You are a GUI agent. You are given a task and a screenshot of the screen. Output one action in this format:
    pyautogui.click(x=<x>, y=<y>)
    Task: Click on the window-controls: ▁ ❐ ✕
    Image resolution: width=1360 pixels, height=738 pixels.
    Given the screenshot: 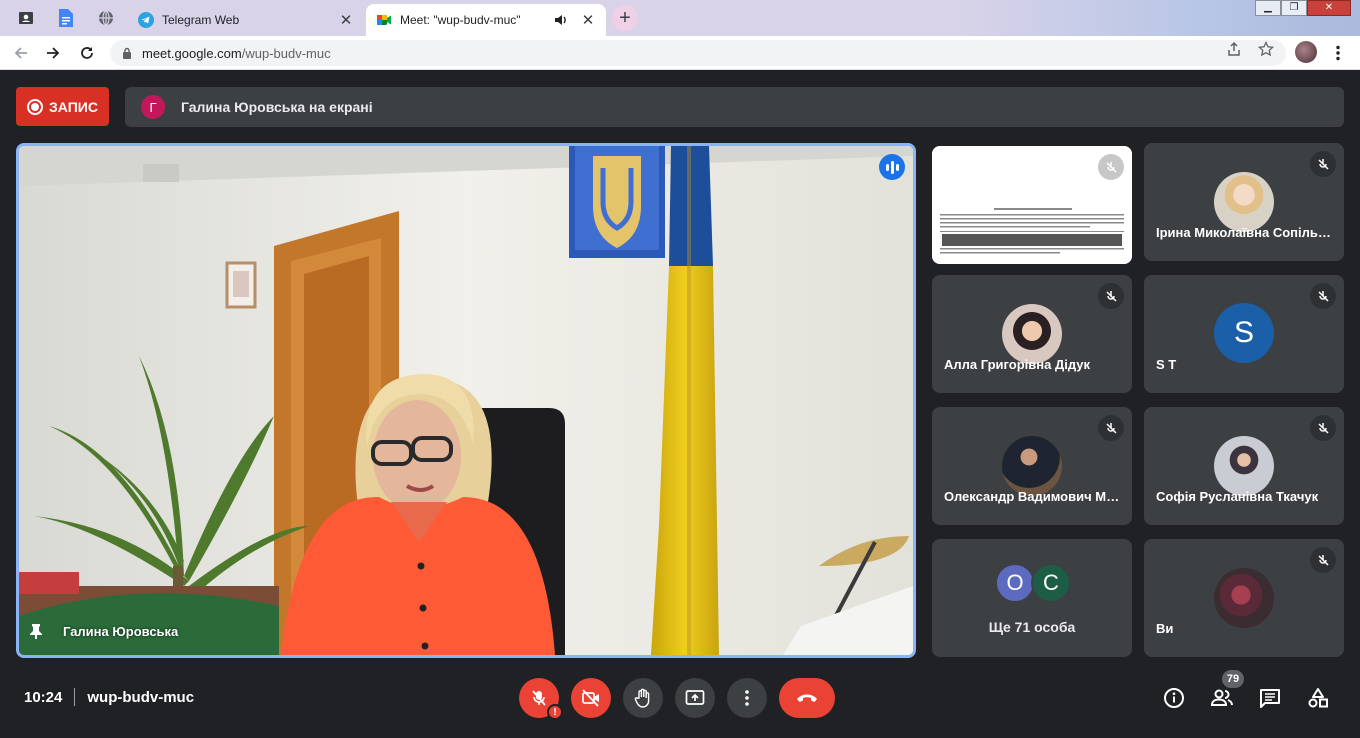 What is the action you would take?
    pyautogui.click(x=1303, y=8)
    